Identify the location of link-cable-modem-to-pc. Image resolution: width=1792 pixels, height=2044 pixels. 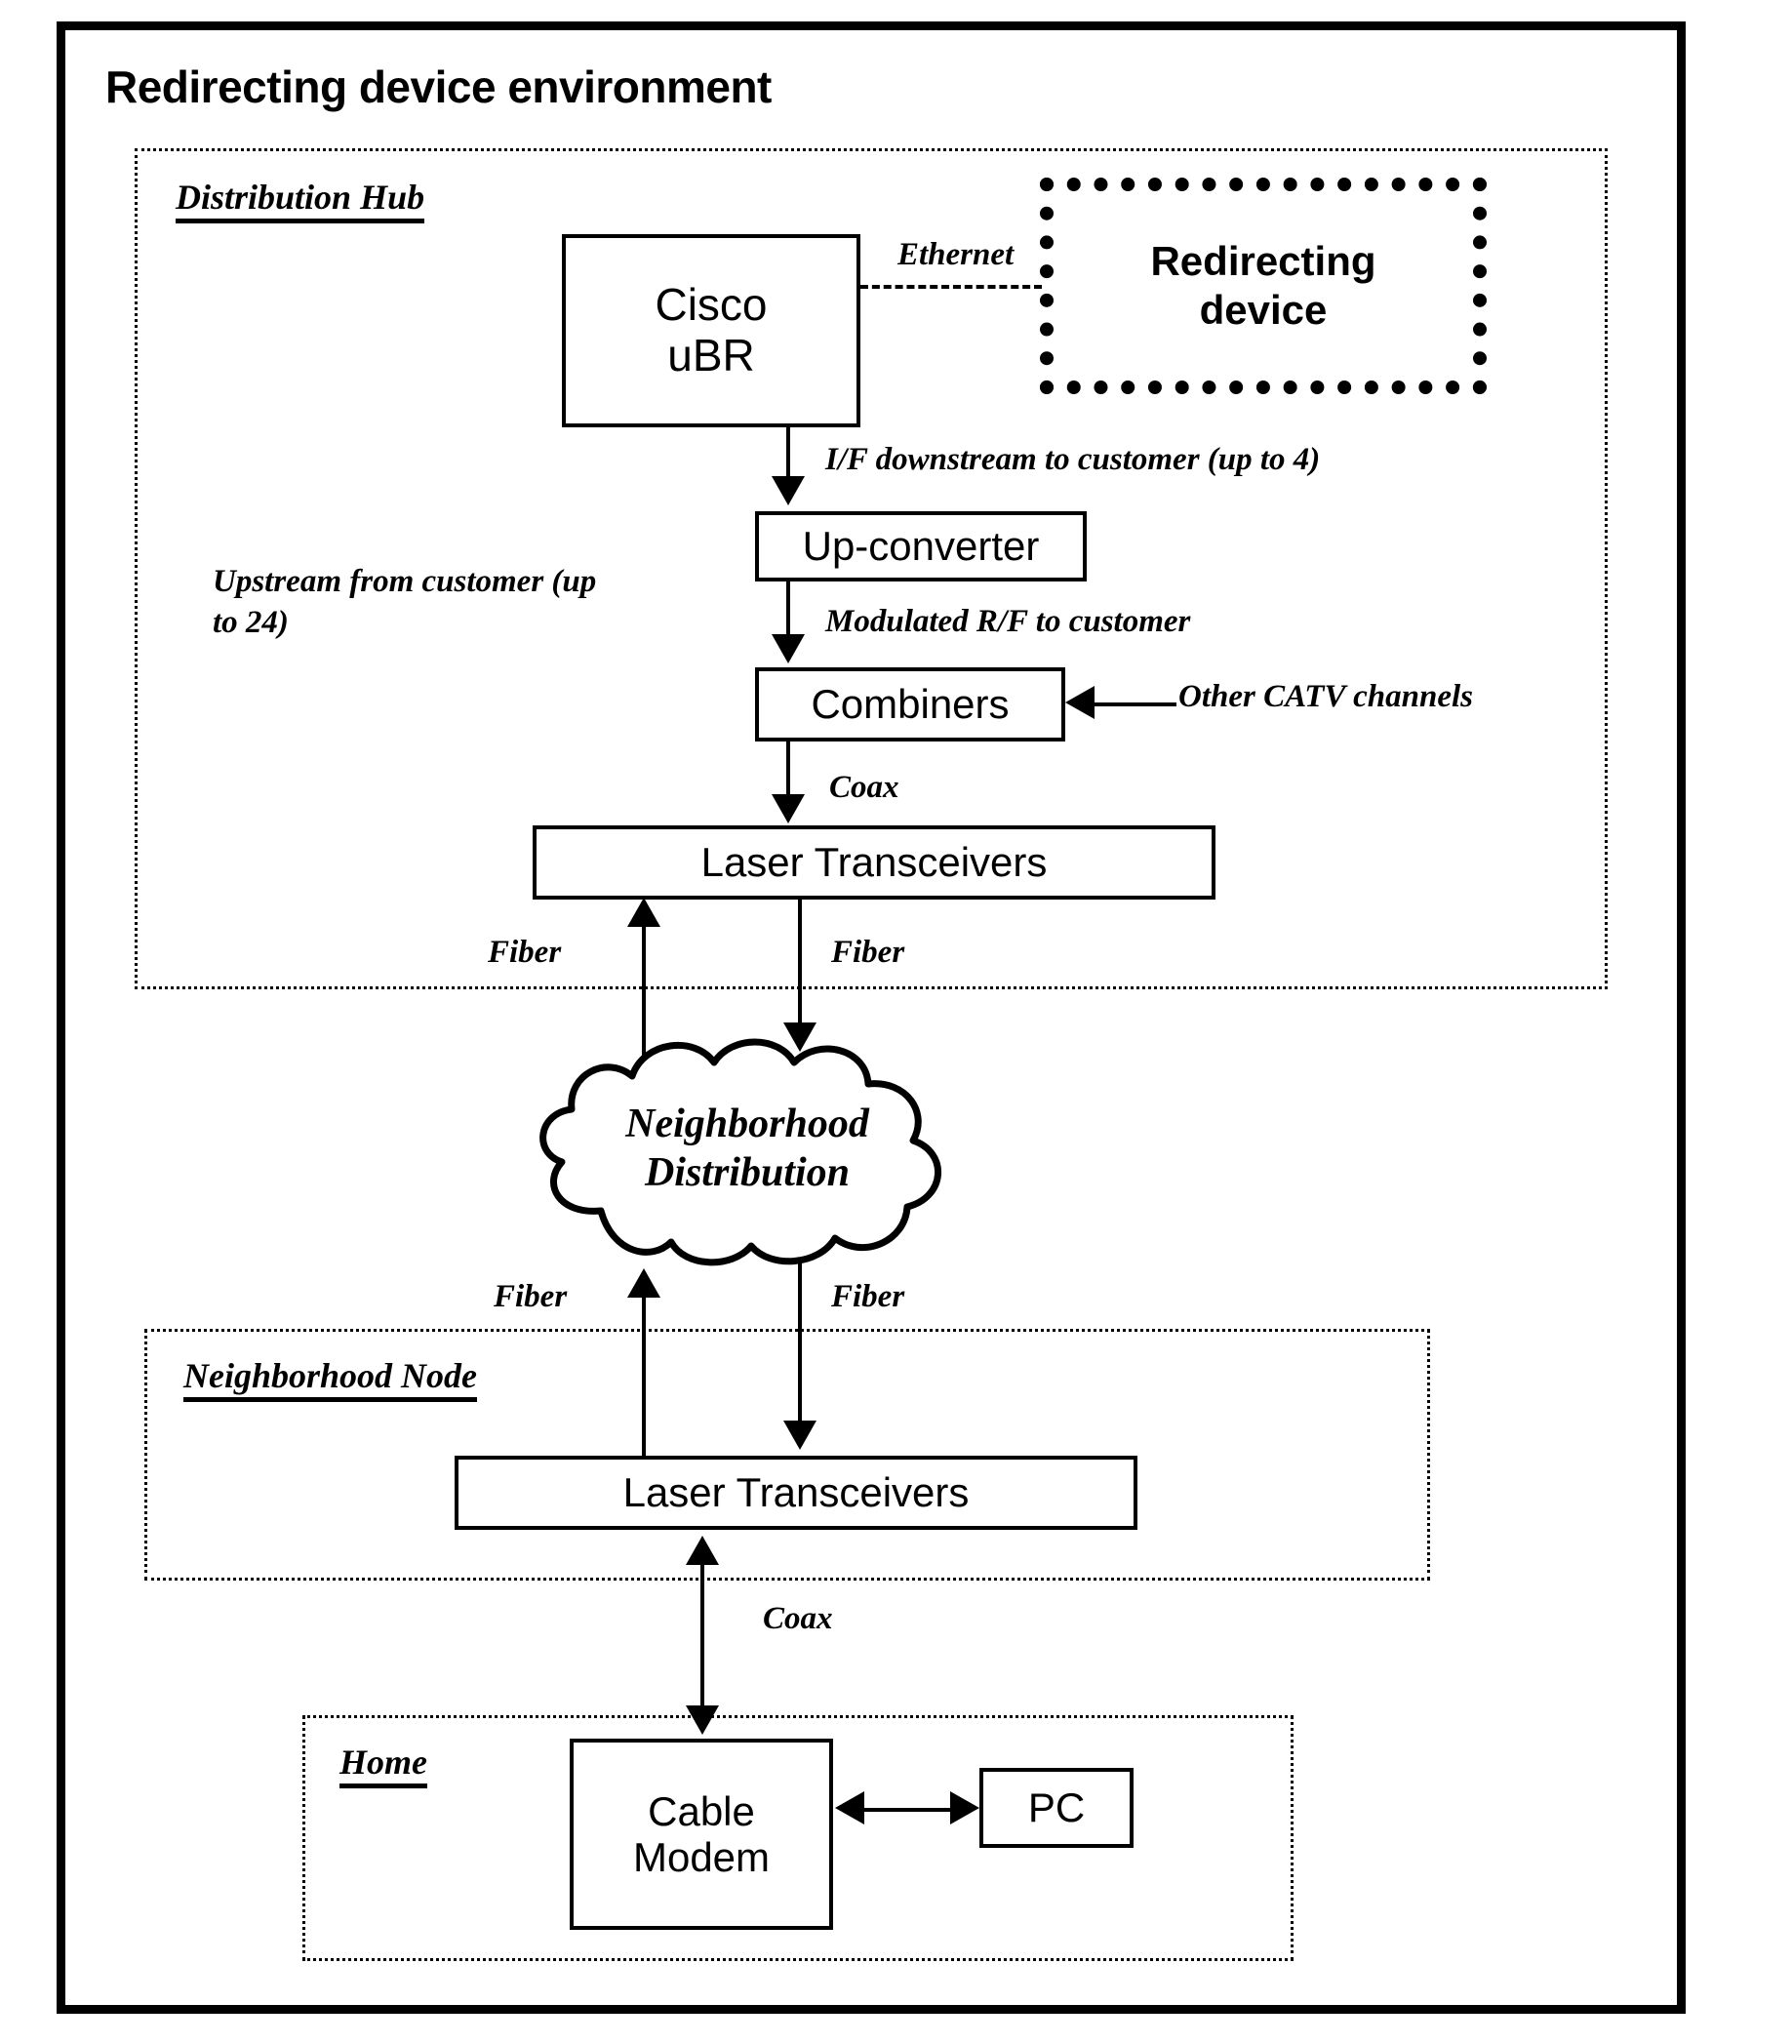
(907, 1810).